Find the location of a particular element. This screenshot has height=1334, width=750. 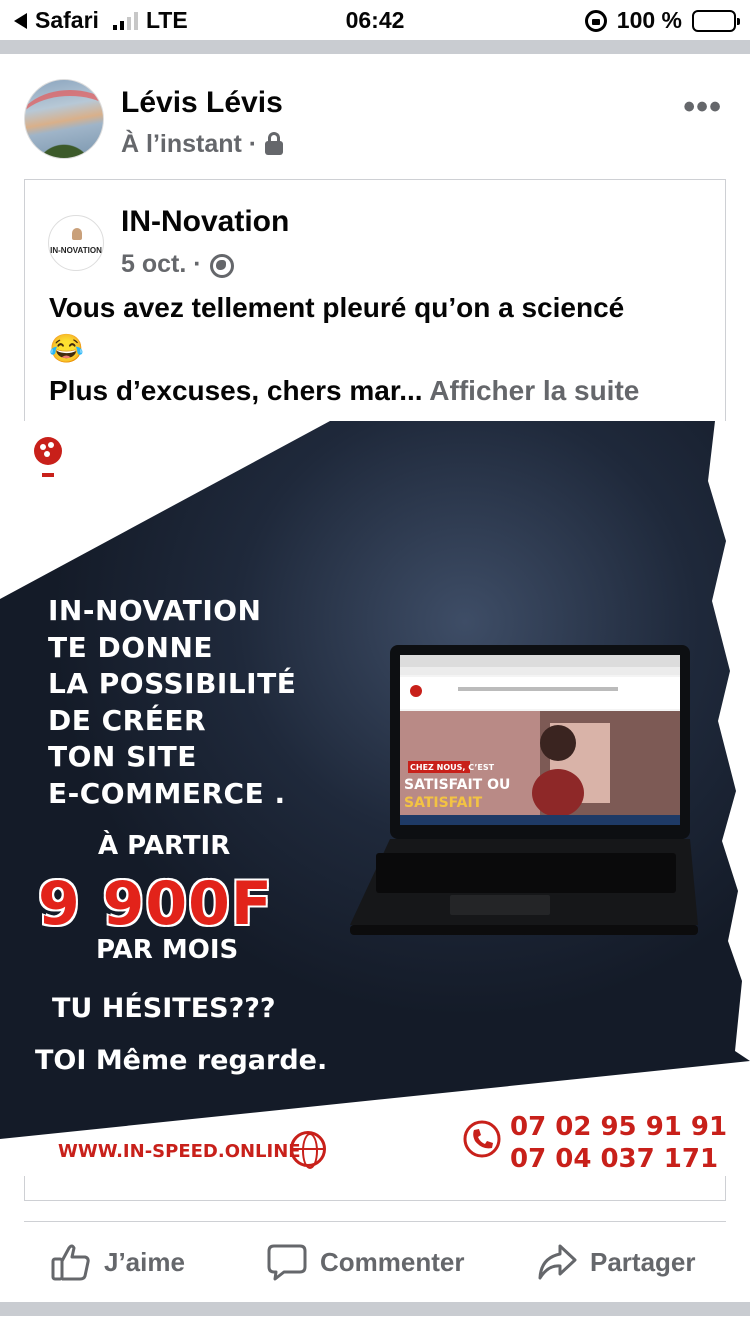

comment-button: Commenter is located at coordinates (365, 1262).